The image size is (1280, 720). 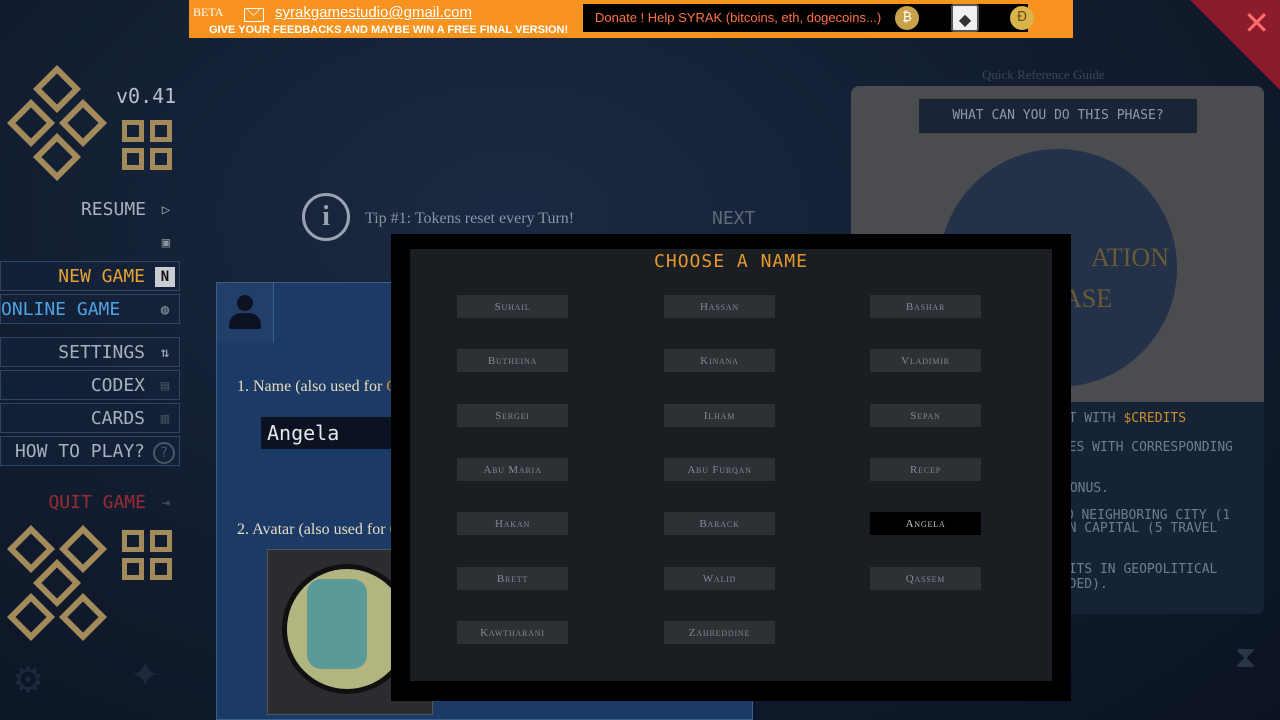 What do you see at coordinates (1058, 116) in the screenshot?
I see `phase-question-button: WHAT CAN YOU DO THIS PHASE?` at bounding box center [1058, 116].